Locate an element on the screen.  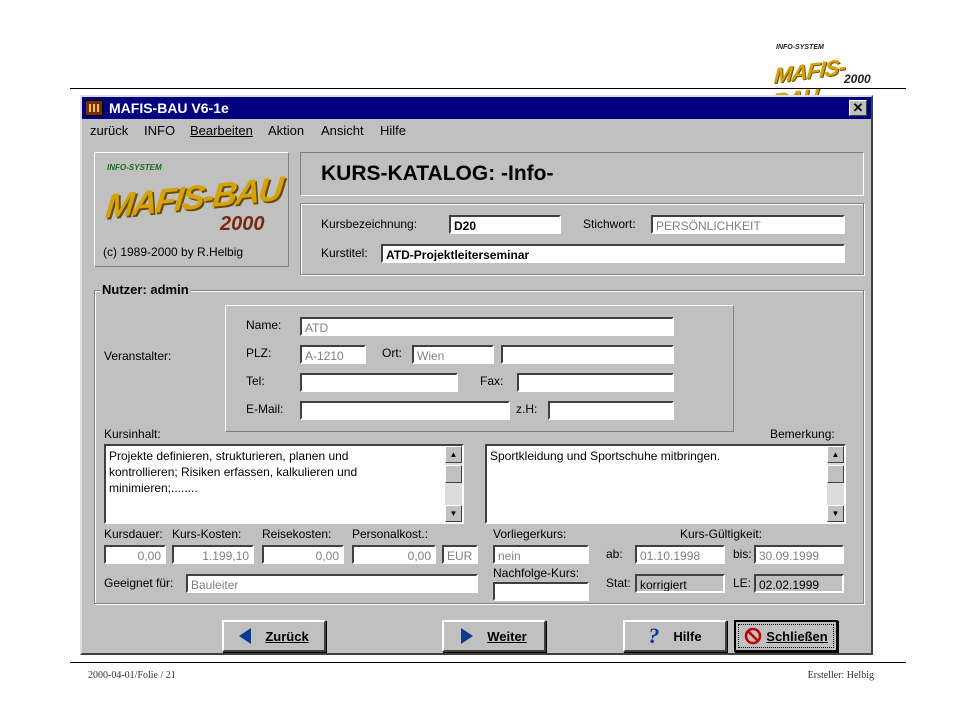
arrow-right-icon is located at coordinates (467, 636).